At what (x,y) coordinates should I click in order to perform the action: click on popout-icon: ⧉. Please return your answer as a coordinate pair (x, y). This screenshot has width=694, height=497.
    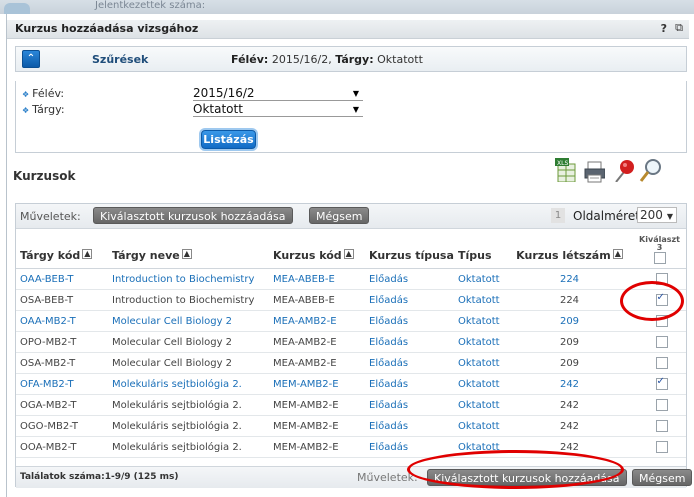
    Looking at the image, I should click on (679, 28).